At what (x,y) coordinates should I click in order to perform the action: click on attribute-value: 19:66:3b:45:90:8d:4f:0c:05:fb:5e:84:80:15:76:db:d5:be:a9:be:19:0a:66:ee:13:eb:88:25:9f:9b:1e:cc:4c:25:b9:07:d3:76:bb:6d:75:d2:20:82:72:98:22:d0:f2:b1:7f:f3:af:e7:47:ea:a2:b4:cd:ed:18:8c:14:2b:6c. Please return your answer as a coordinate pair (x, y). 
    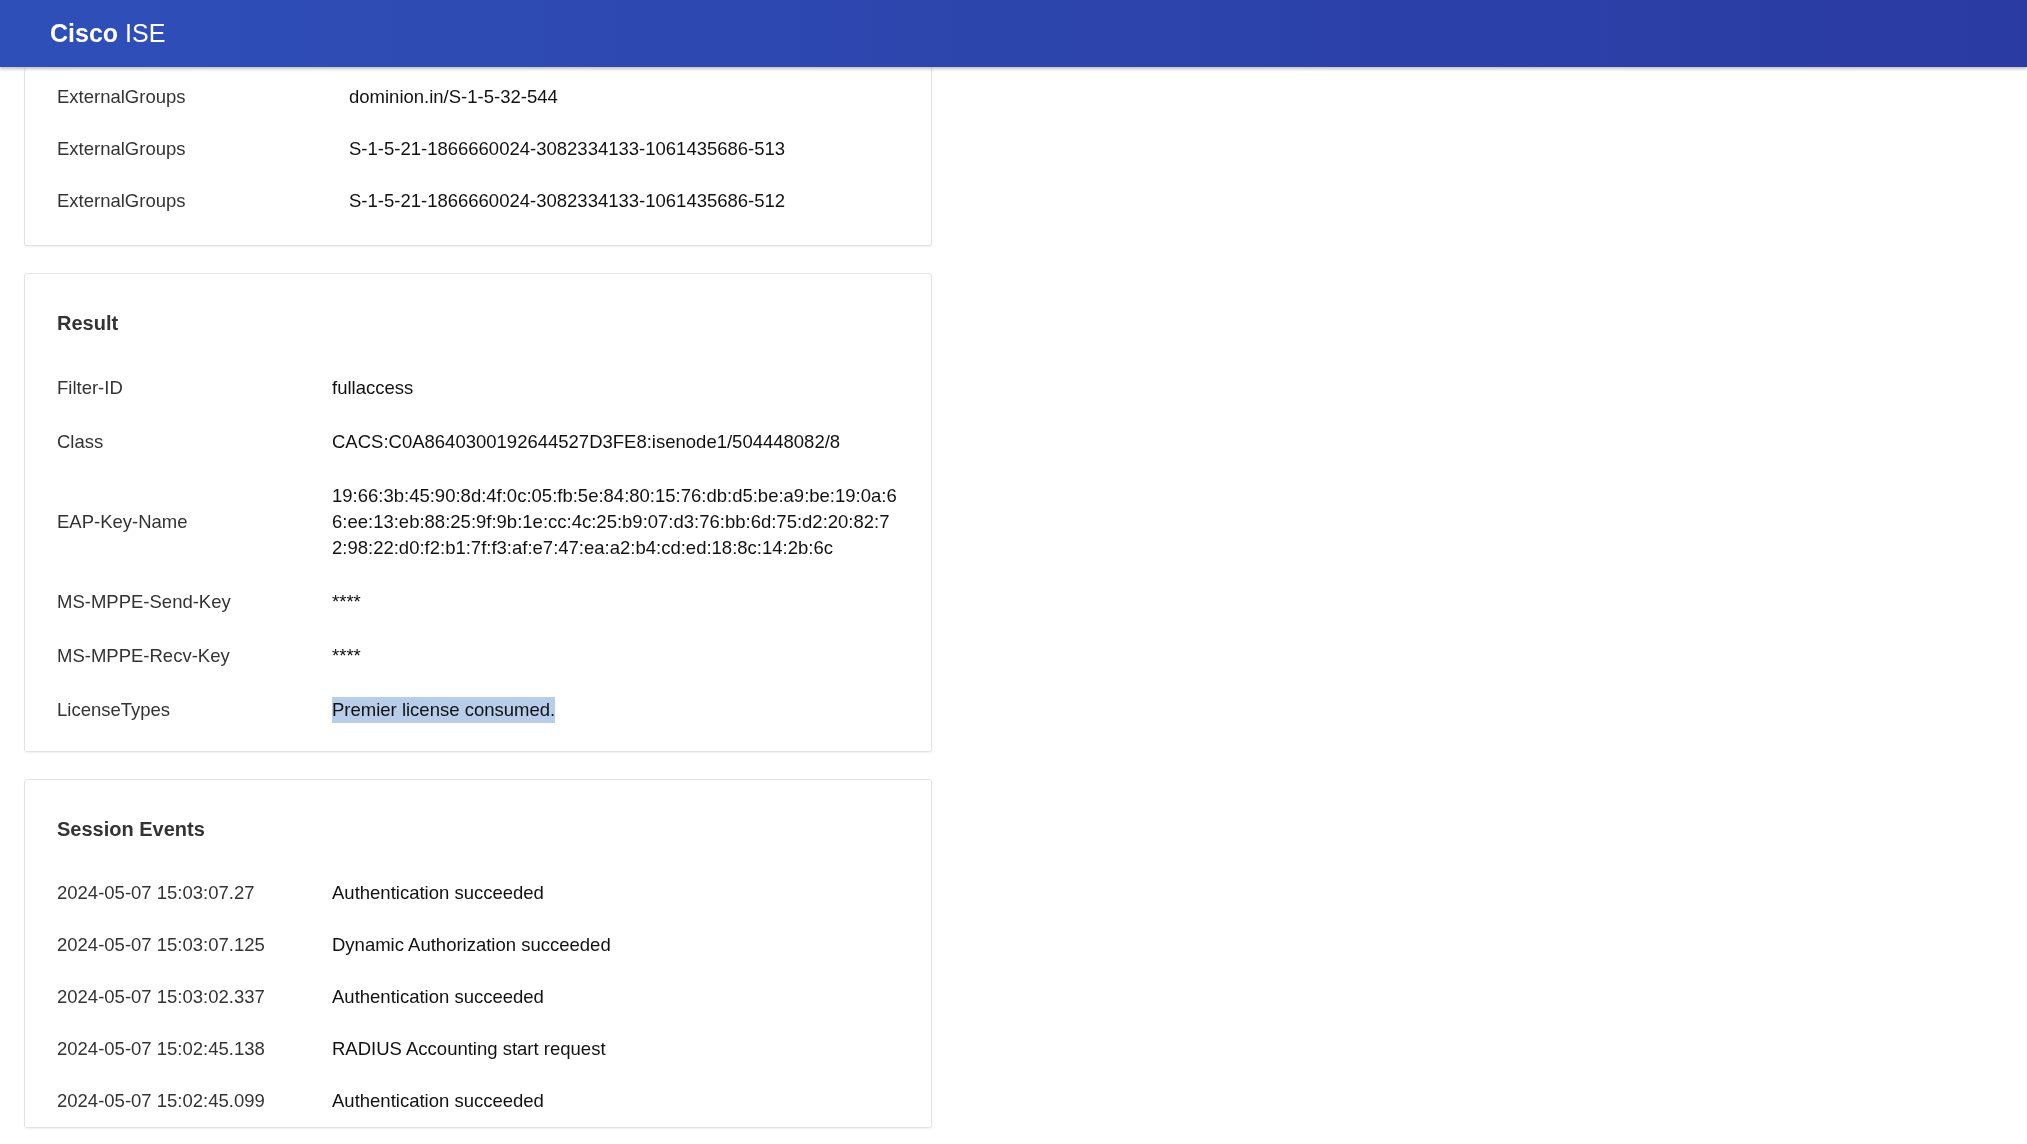
    Looking at the image, I should click on (615, 522).